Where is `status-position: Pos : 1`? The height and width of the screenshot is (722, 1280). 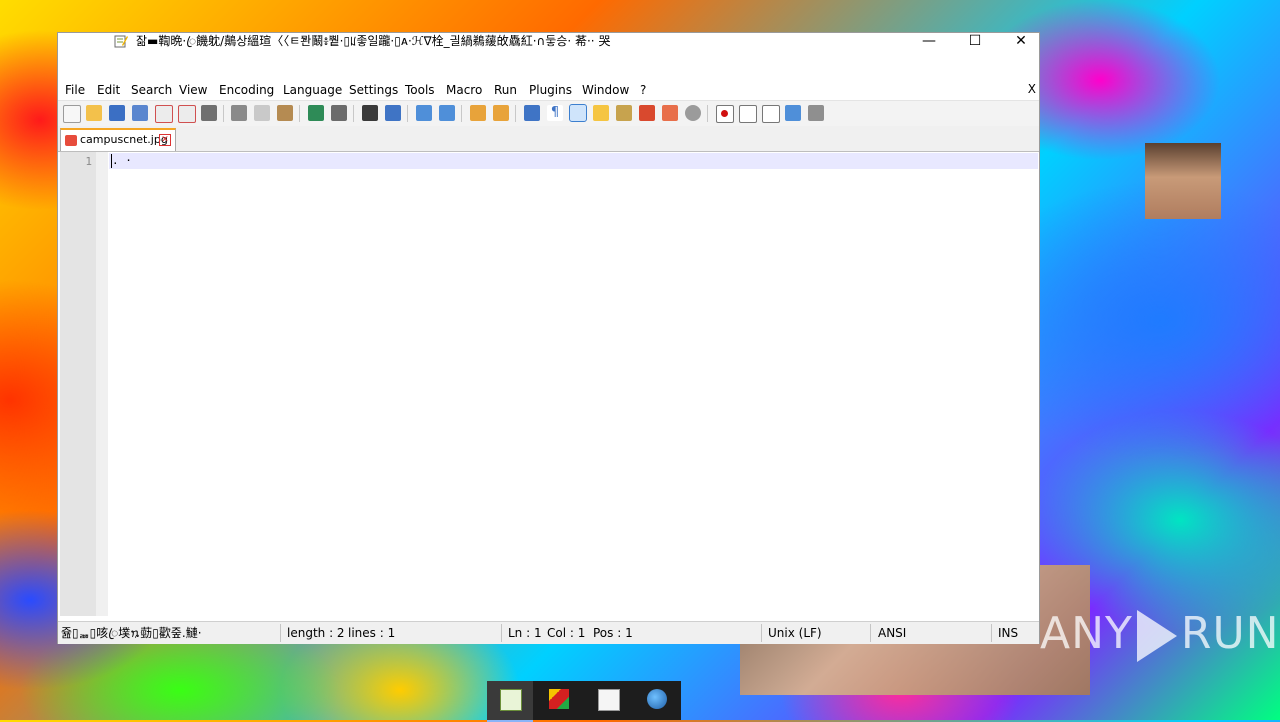 status-position: Pos : 1 is located at coordinates (613, 633).